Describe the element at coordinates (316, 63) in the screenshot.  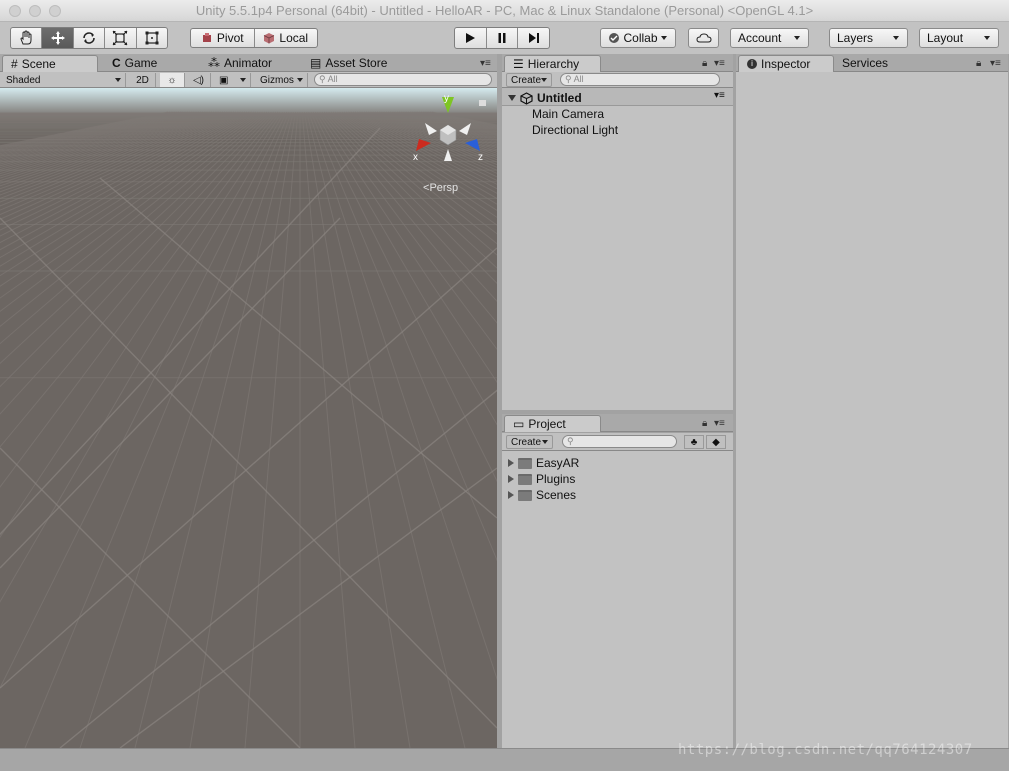
I see `store-bag-icon: ▤` at that location.